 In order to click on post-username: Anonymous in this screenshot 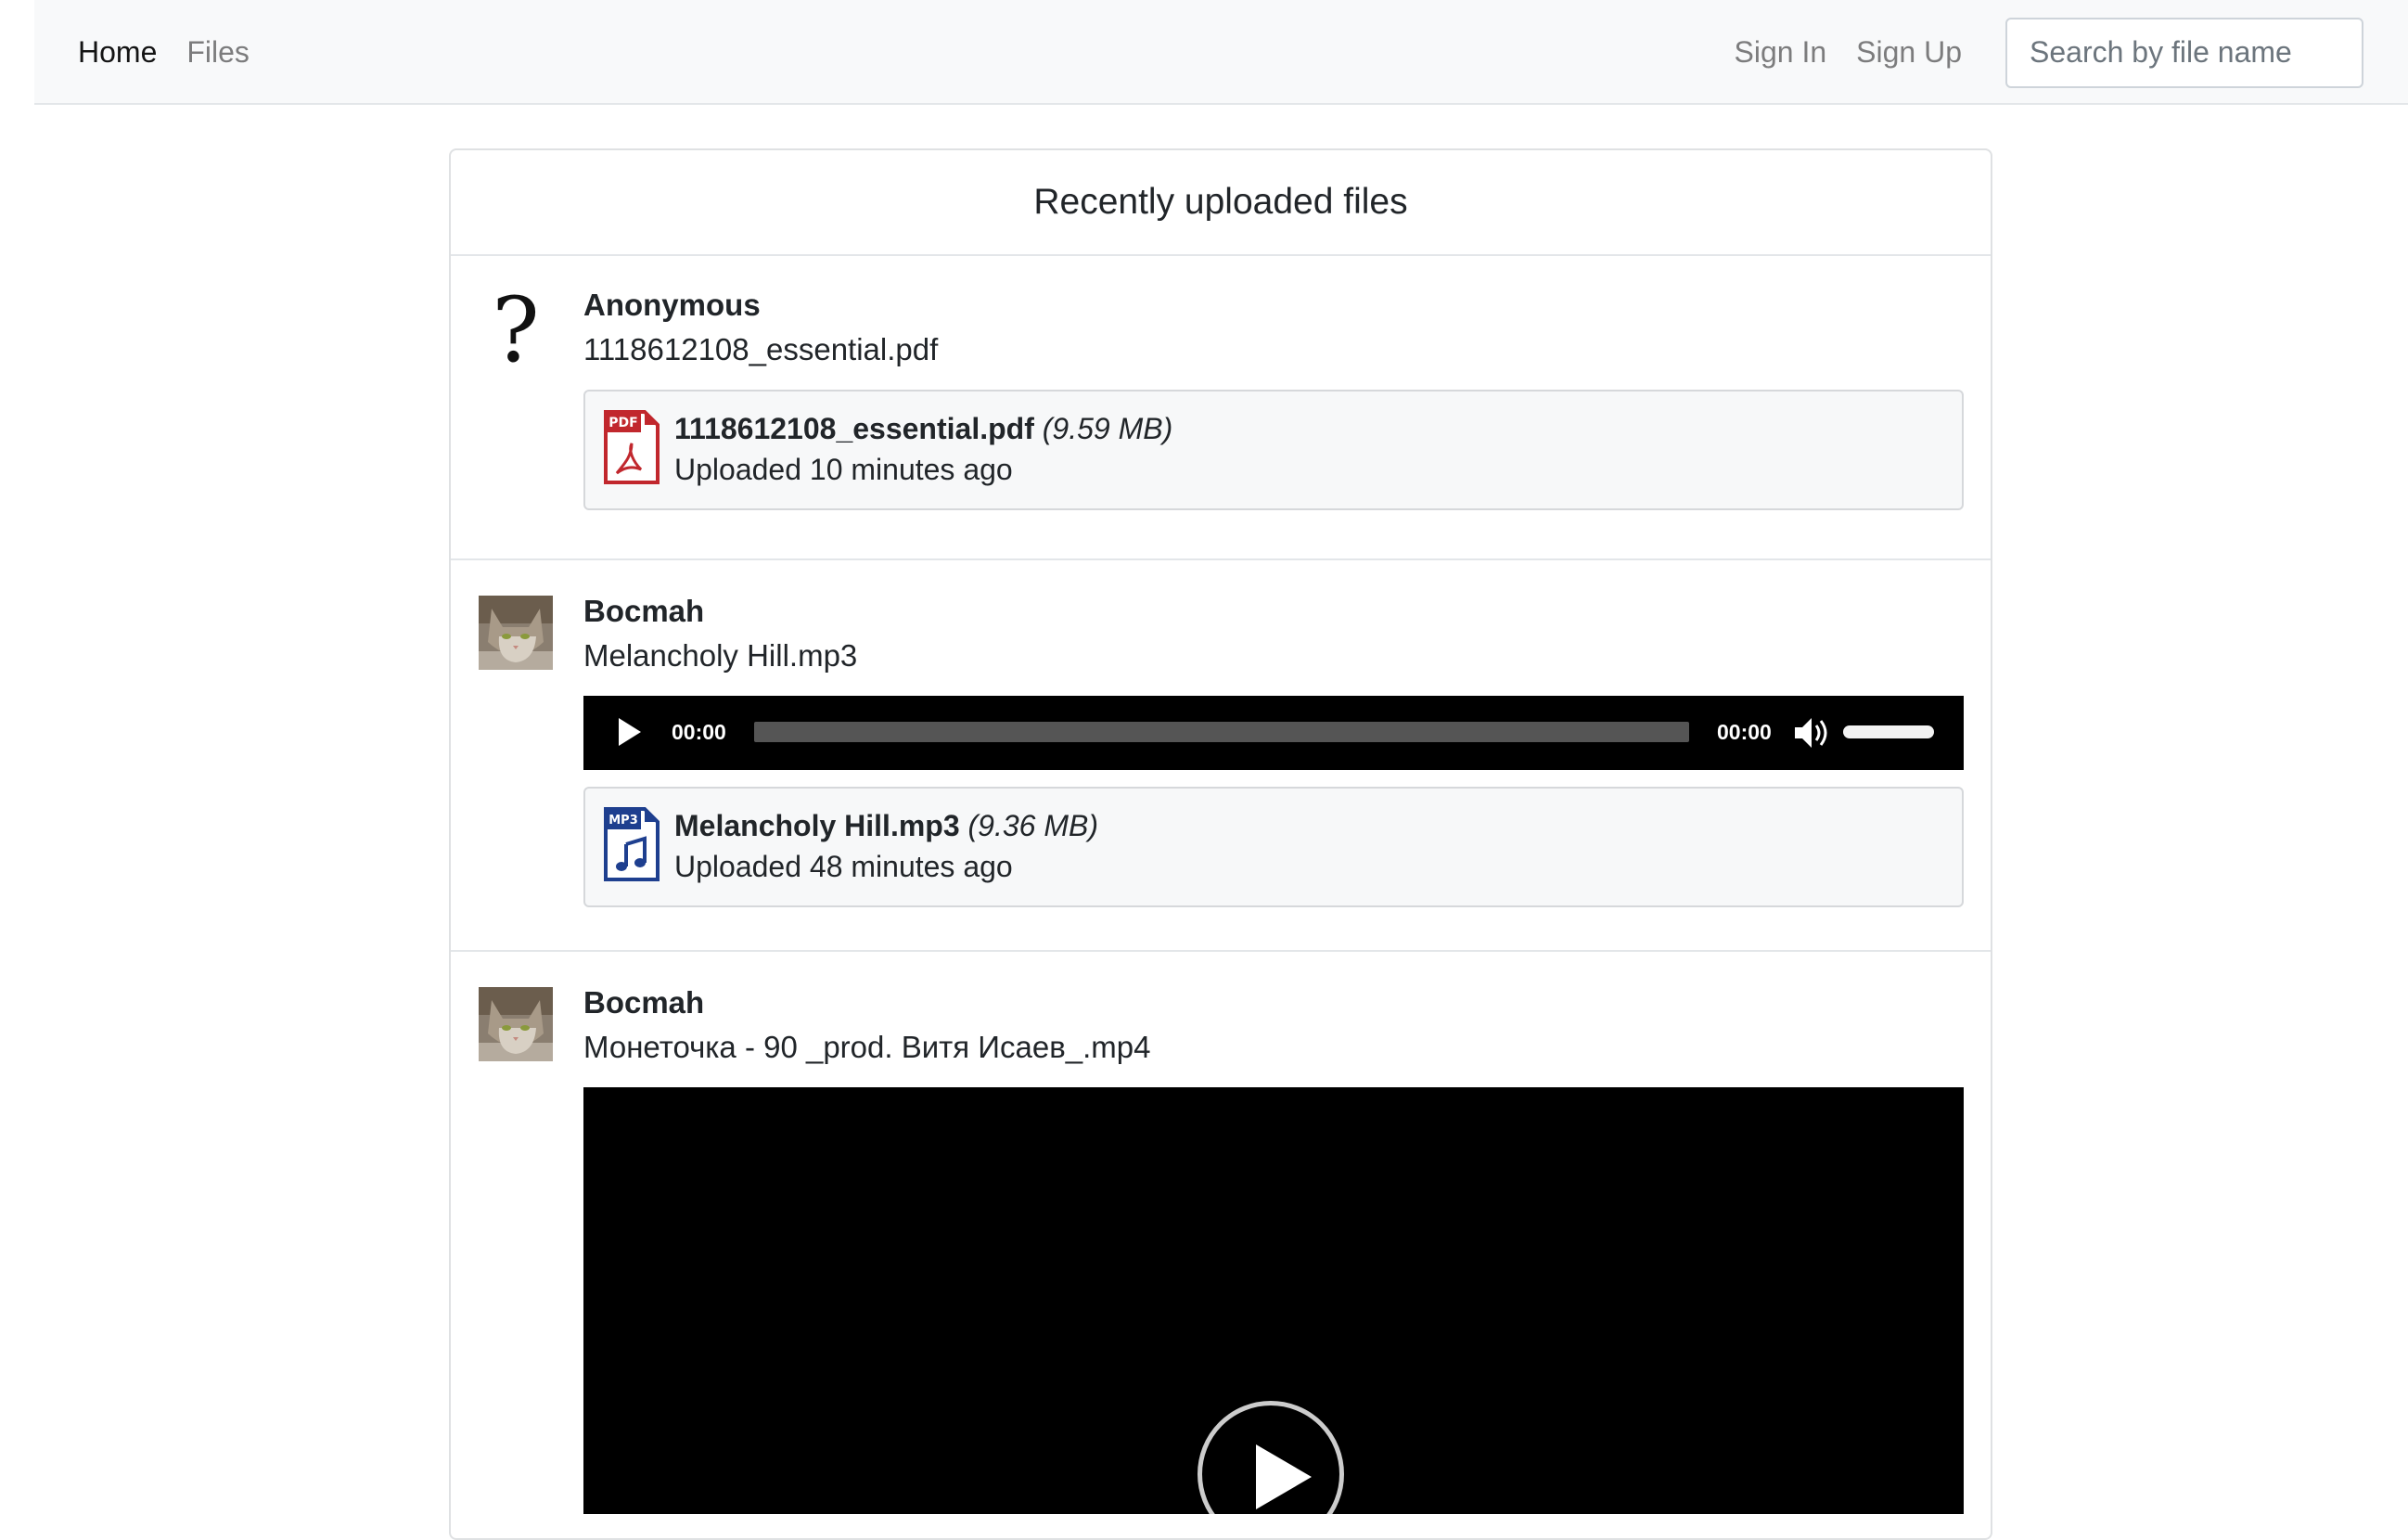, I will do `click(672, 305)`.